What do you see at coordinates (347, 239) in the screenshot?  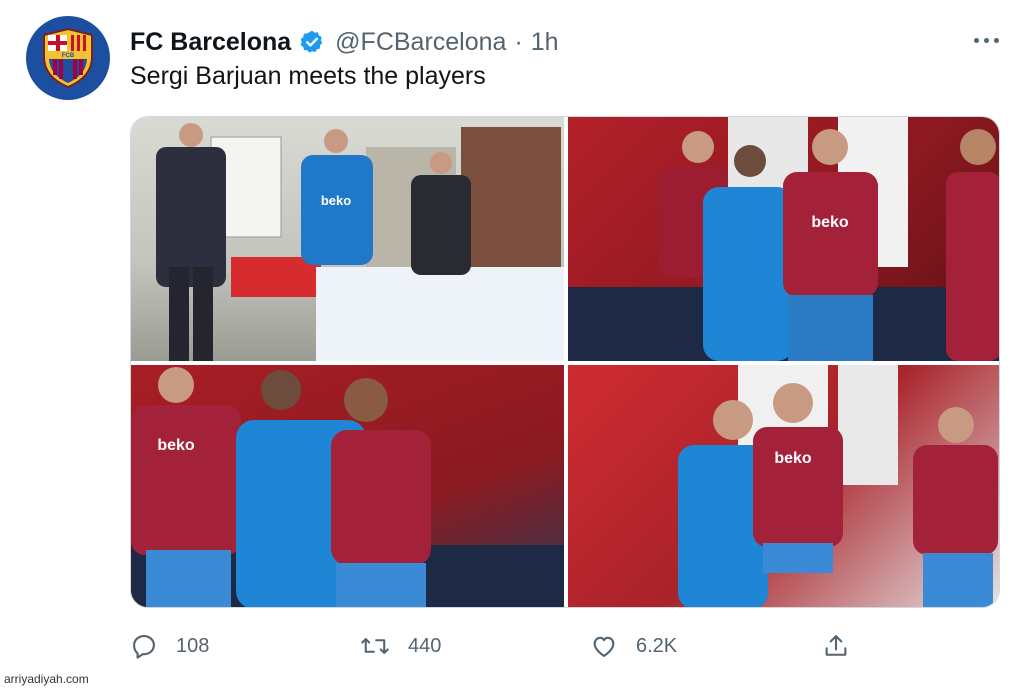 I see `photo-1: beko` at bounding box center [347, 239].